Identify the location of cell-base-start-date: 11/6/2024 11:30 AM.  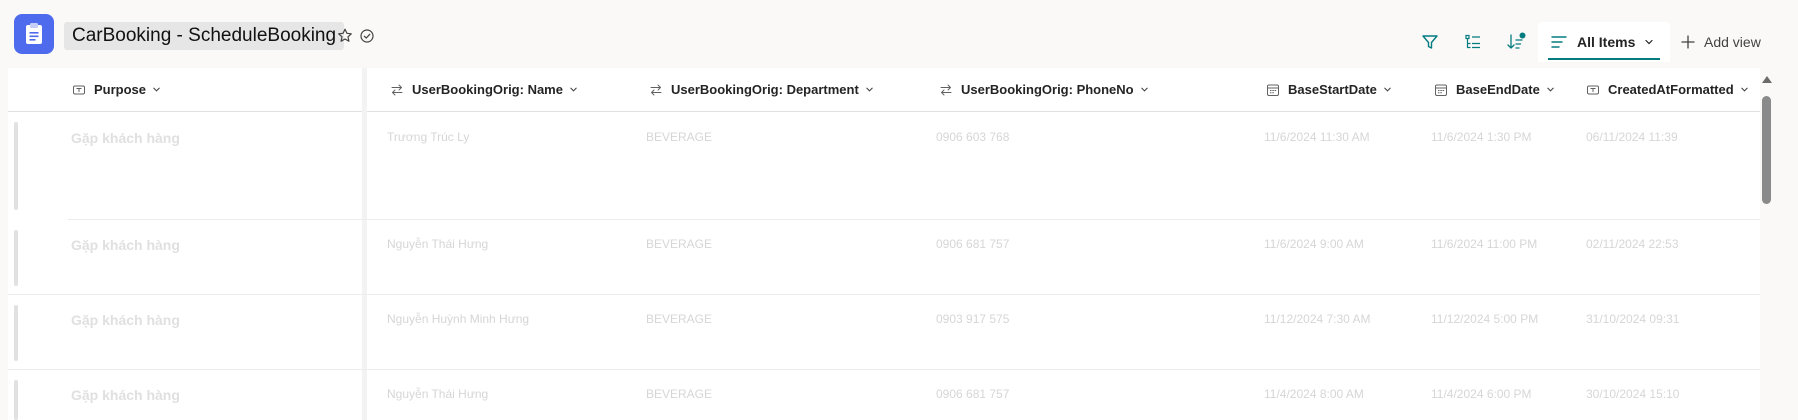
(1317, 137).